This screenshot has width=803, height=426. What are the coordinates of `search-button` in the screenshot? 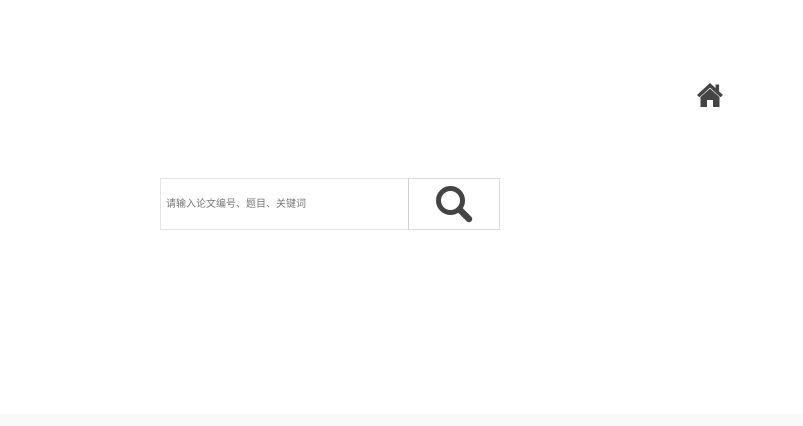 It's located at (454, 204).